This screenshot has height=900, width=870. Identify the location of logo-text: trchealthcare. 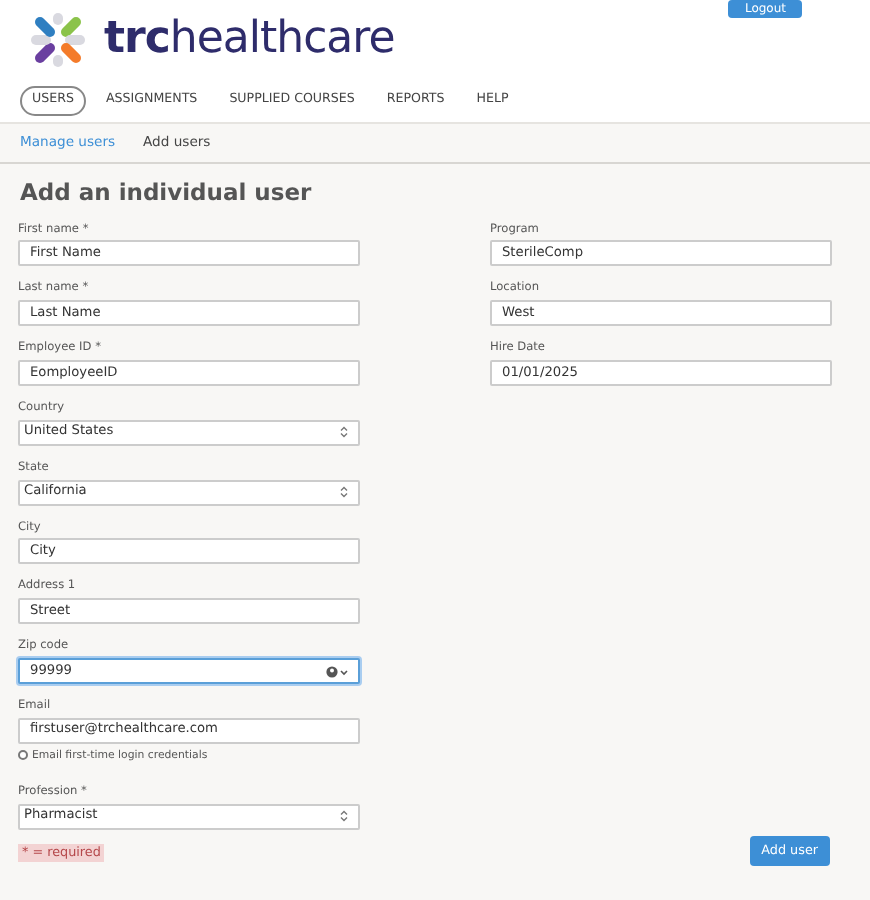
(249, 40).